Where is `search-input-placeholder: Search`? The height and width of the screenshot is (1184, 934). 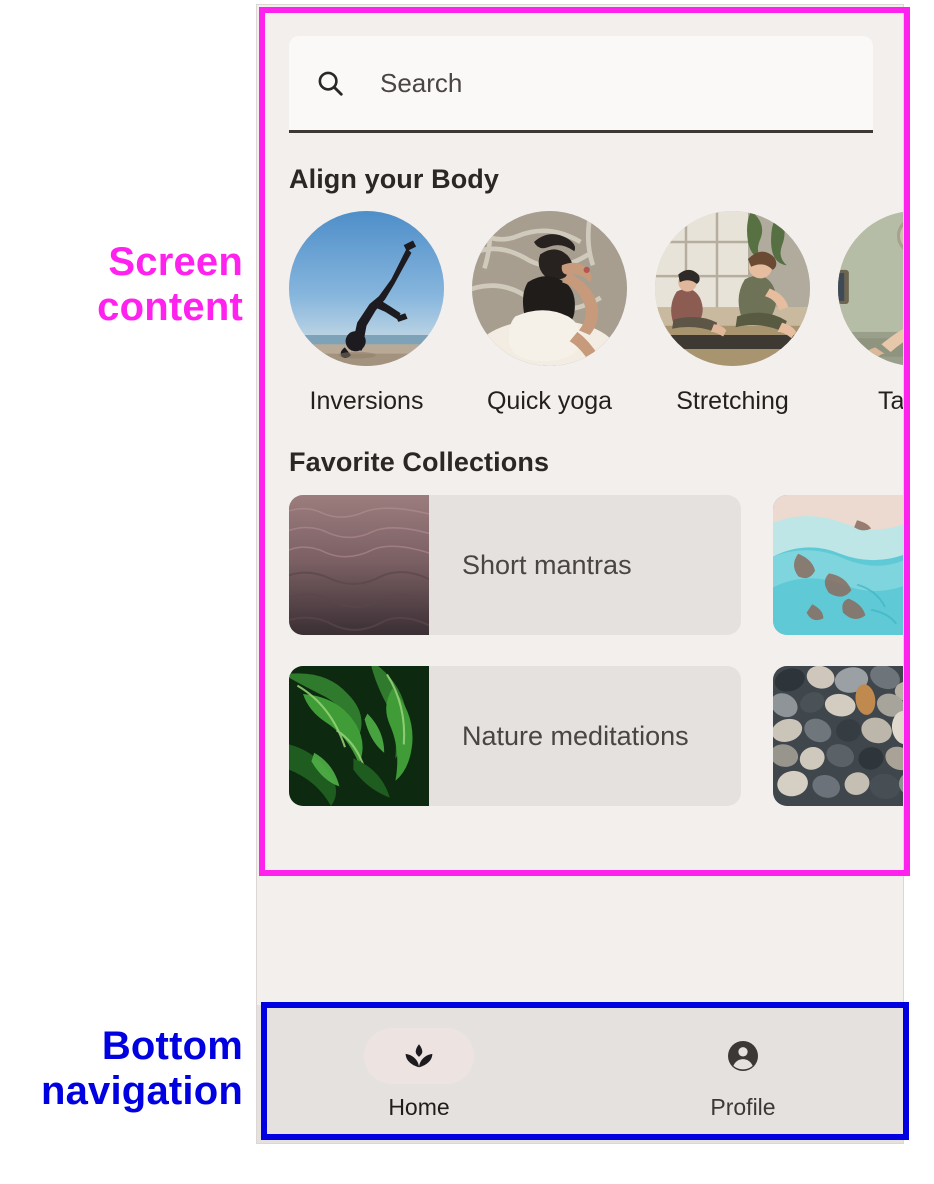 search-input-placeholder: Search is located at coordinates (421, 83).